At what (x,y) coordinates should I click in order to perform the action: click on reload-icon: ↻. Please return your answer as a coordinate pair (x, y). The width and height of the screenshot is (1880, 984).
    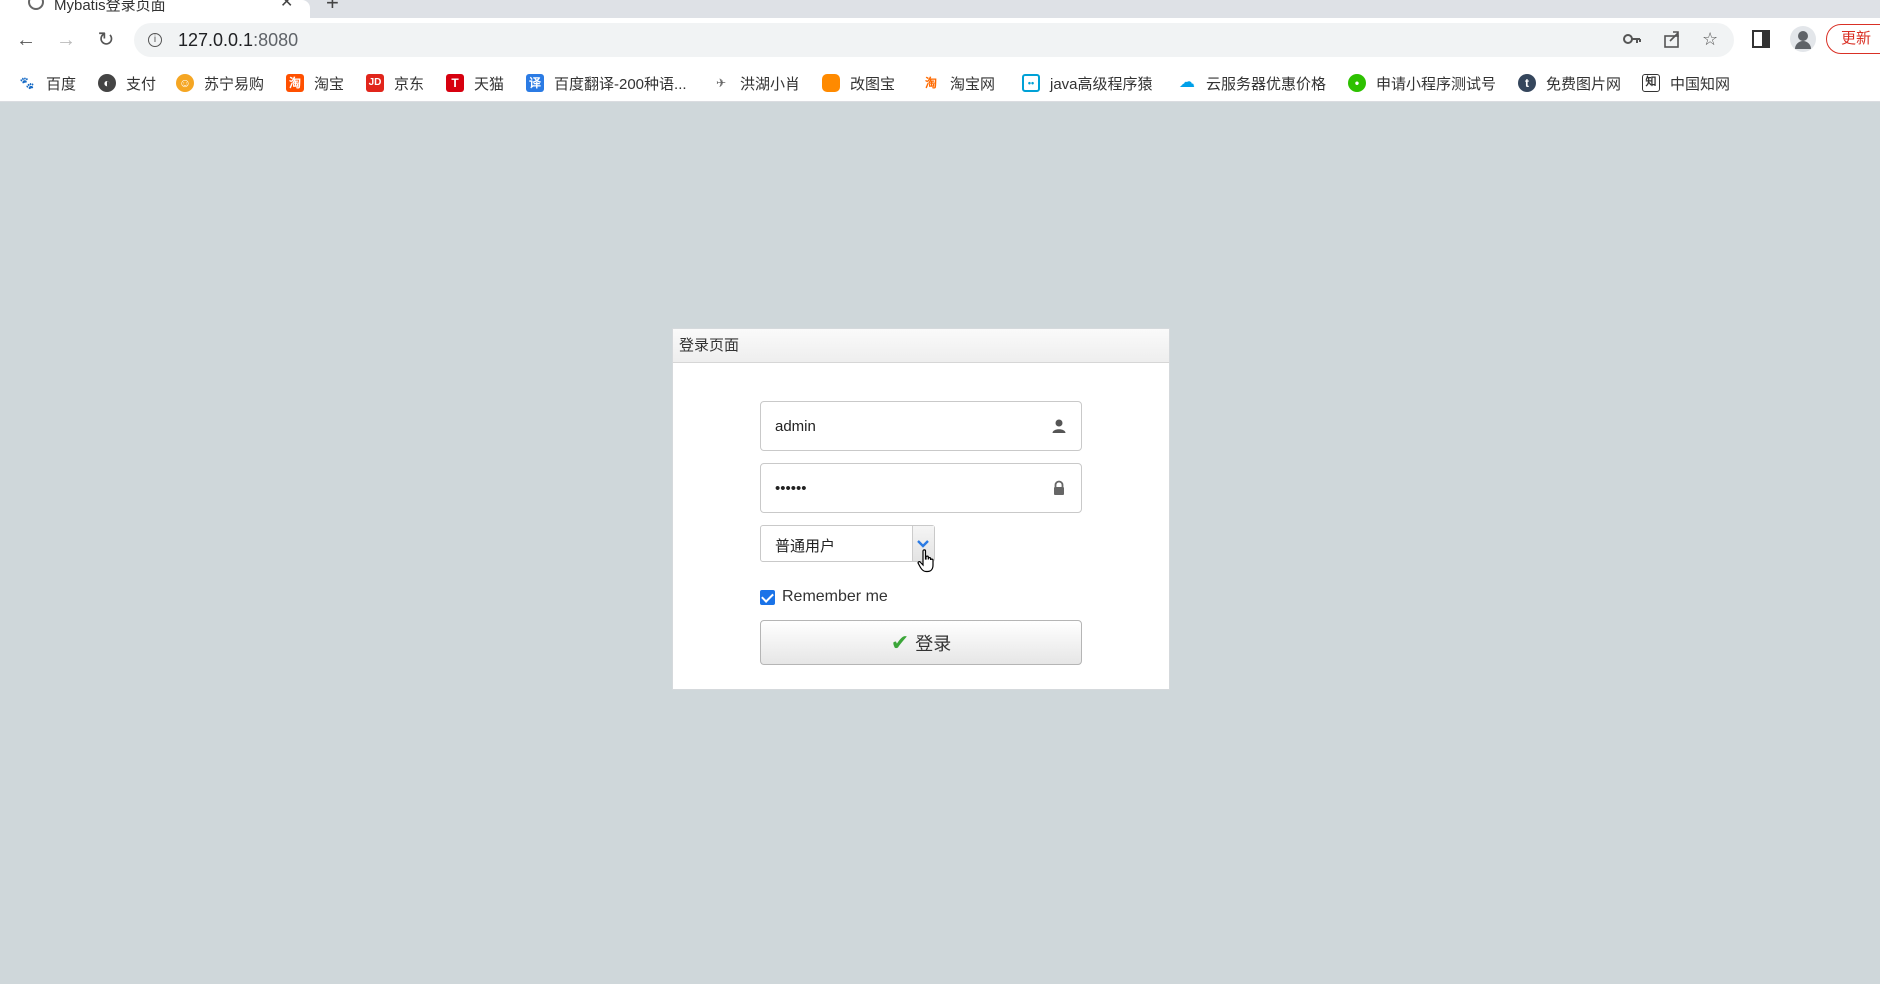
    Looking at the image, I should click on (106, 40).